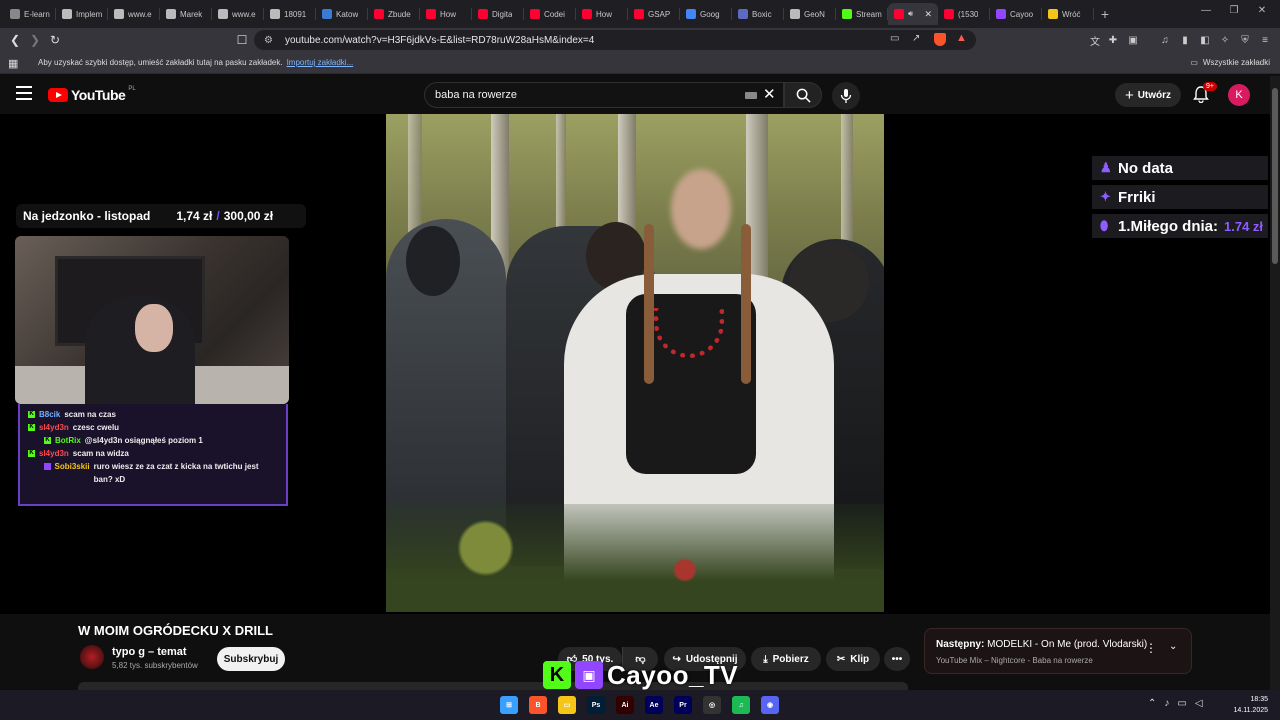  Describe the element at coordinates (710, 14) in the screenshot. I see `tab-title: Goog` at that location.